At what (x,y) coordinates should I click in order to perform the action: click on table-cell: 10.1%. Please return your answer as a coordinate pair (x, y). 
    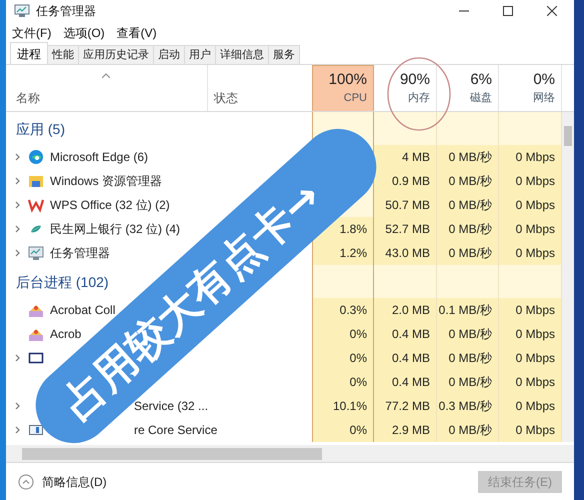
    Looking at the image, I should click on (343, 406).